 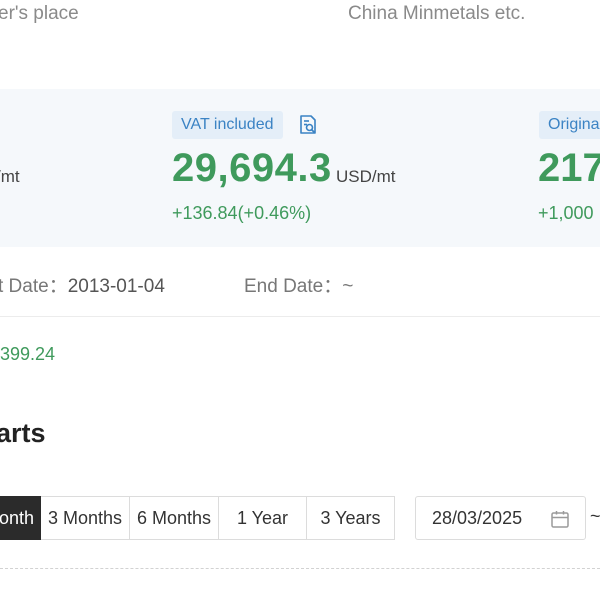 I want to click on divider, so click(x=300, y=316).